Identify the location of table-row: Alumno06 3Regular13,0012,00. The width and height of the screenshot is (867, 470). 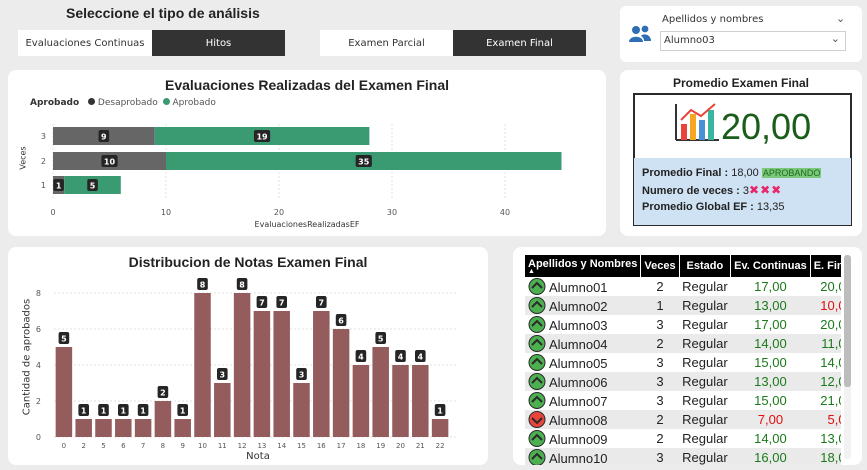
(683, 381).